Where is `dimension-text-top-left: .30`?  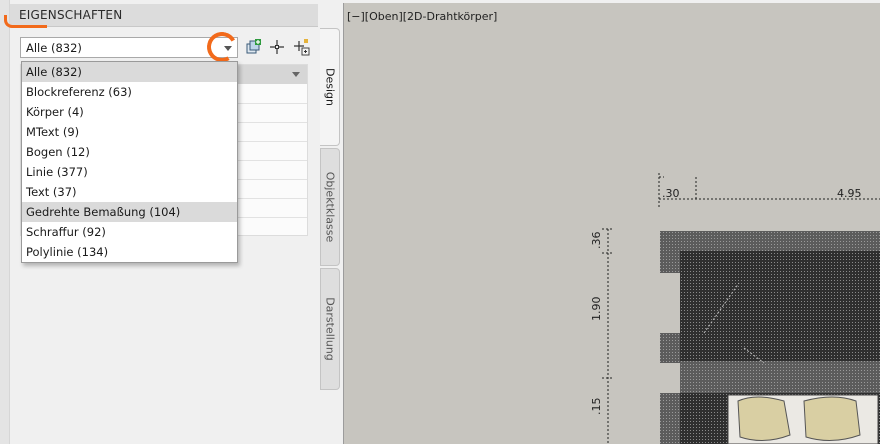
dimension-text-top-left: .30 is located at coordinates (671, 193).